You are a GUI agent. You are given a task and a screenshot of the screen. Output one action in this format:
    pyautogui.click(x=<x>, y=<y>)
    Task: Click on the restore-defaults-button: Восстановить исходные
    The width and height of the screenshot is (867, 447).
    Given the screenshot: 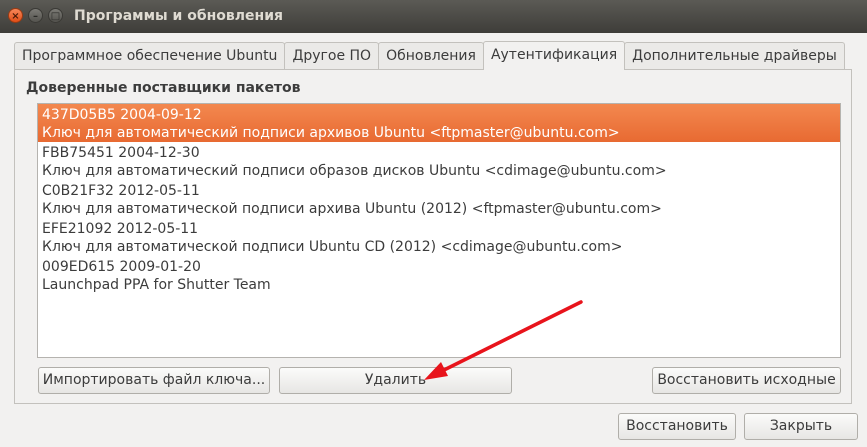 What is the action you would take?
    pyautogui.click(x=746, y=380)
    